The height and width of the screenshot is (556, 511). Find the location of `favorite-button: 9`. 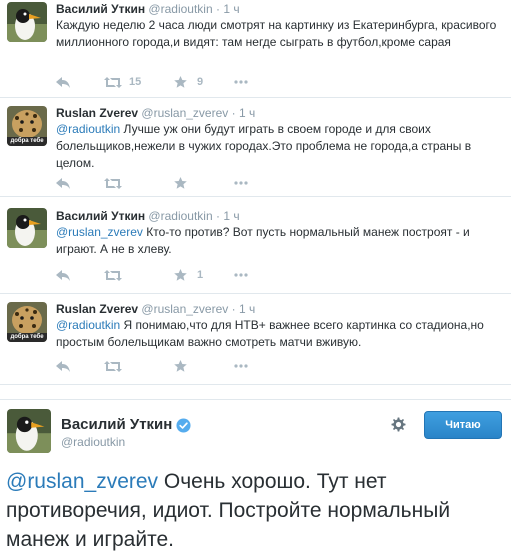

favorite-button: 9 is located at coordinates (204, 82).